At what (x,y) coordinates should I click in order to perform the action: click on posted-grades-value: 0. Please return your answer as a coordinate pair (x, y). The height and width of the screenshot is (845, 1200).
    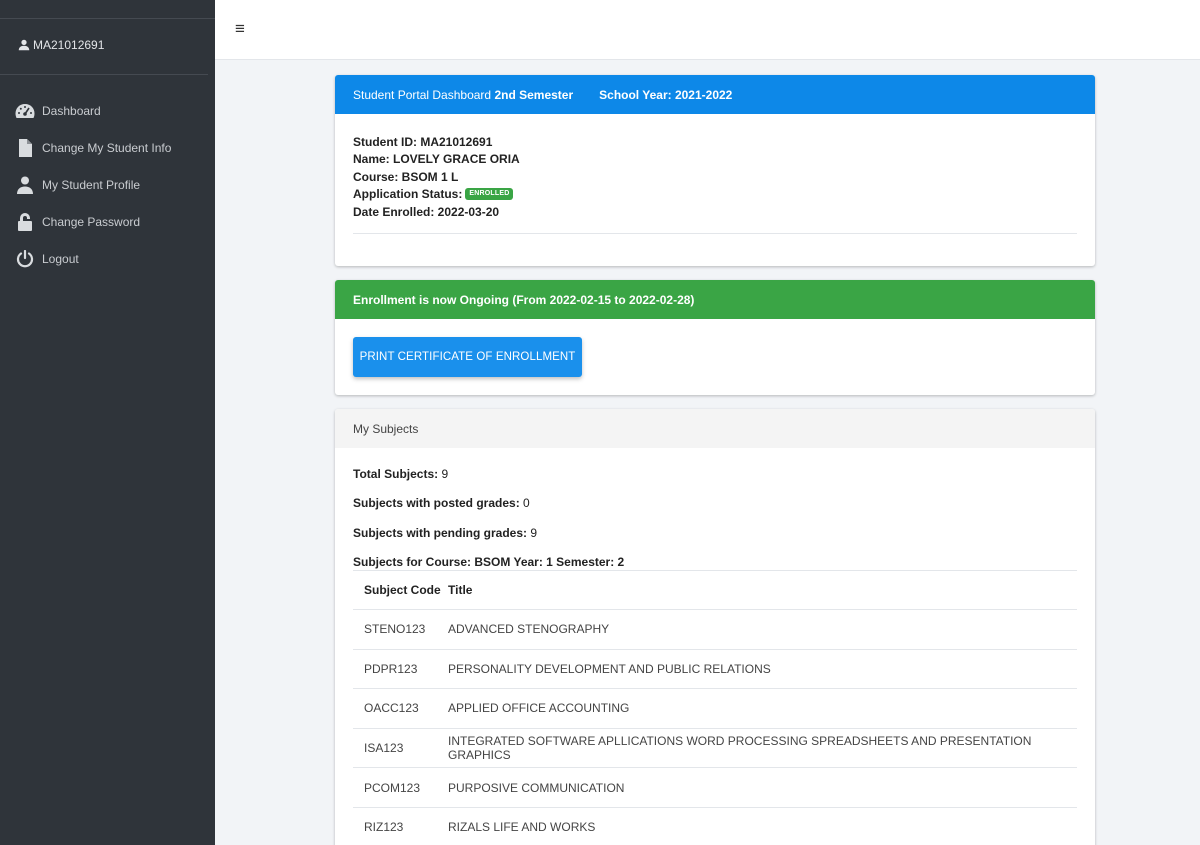
    Looking at the image, I should click on (526, 503).